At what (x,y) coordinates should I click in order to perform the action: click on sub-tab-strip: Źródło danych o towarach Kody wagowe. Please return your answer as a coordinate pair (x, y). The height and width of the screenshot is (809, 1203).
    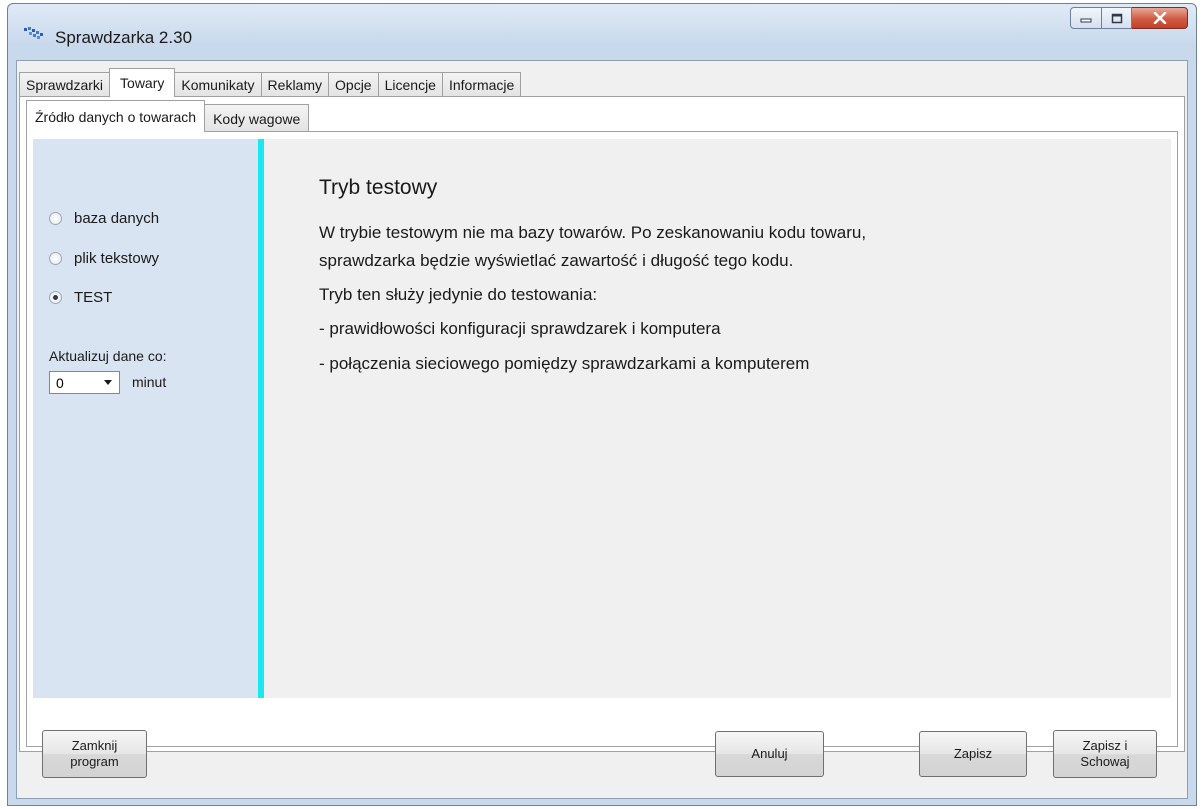
    Looking at the image, I should click on (168, 116).